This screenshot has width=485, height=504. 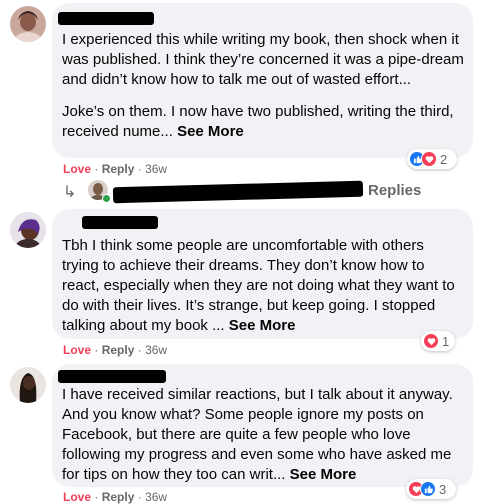 I want to click on reaction-count: 2, so click(x=444, y=159).